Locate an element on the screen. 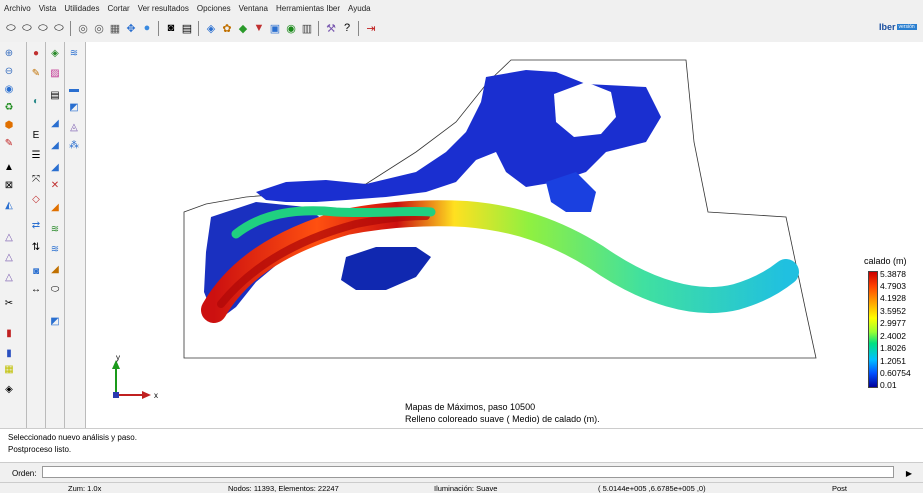 This screenshot has height=493, width=923. label-icon: ▲ is located at coordinates (9, 167).